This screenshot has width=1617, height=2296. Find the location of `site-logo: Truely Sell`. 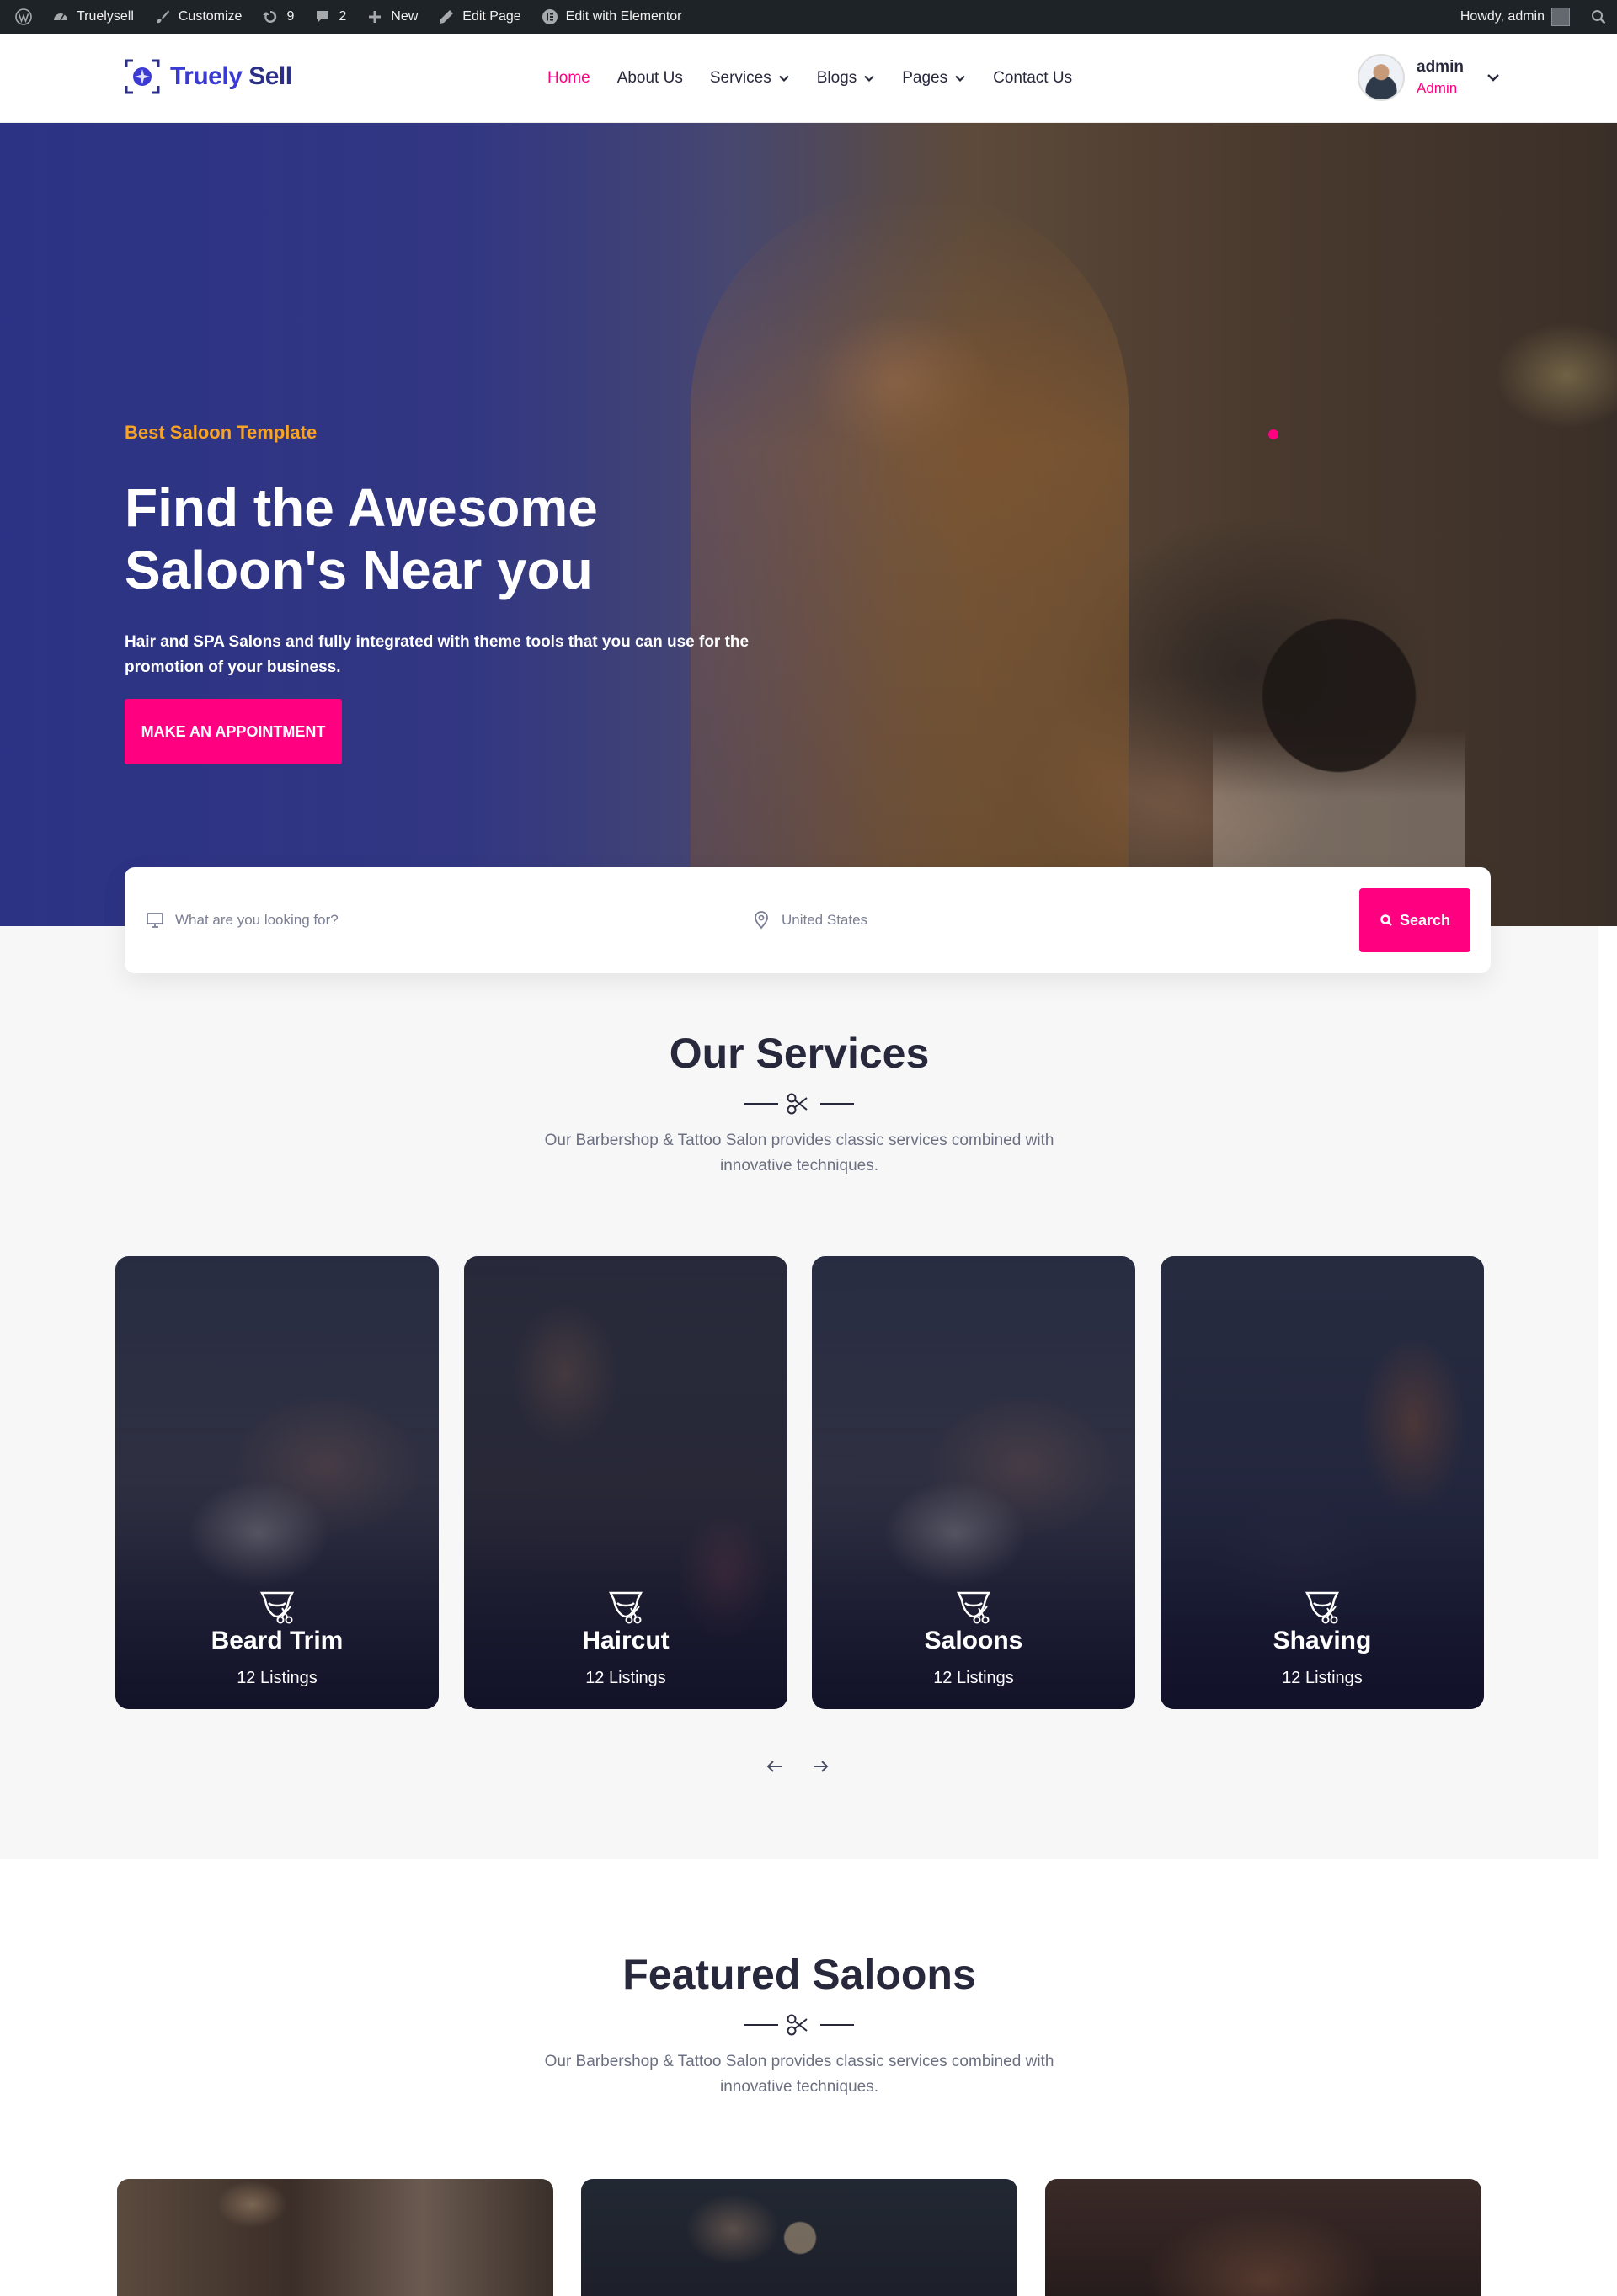

site-logo: Truely Sell is located at coordinates (208, 76).